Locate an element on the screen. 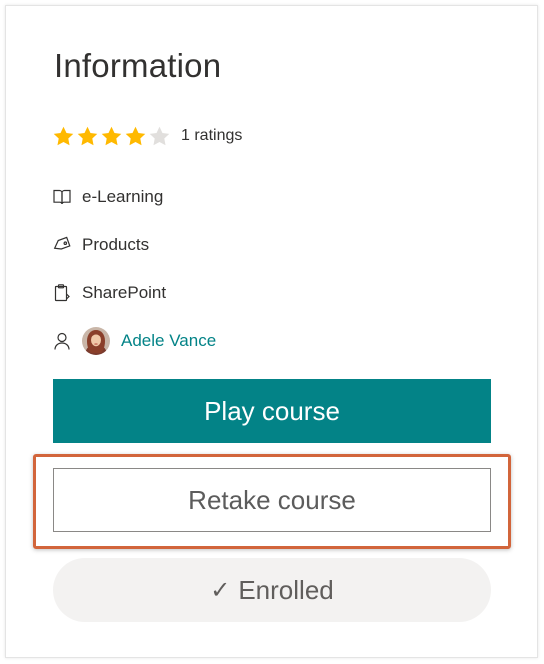 This screenshot has height=664, width=544. checkmark-icon: ✓ is located at coordinates (220, 590).